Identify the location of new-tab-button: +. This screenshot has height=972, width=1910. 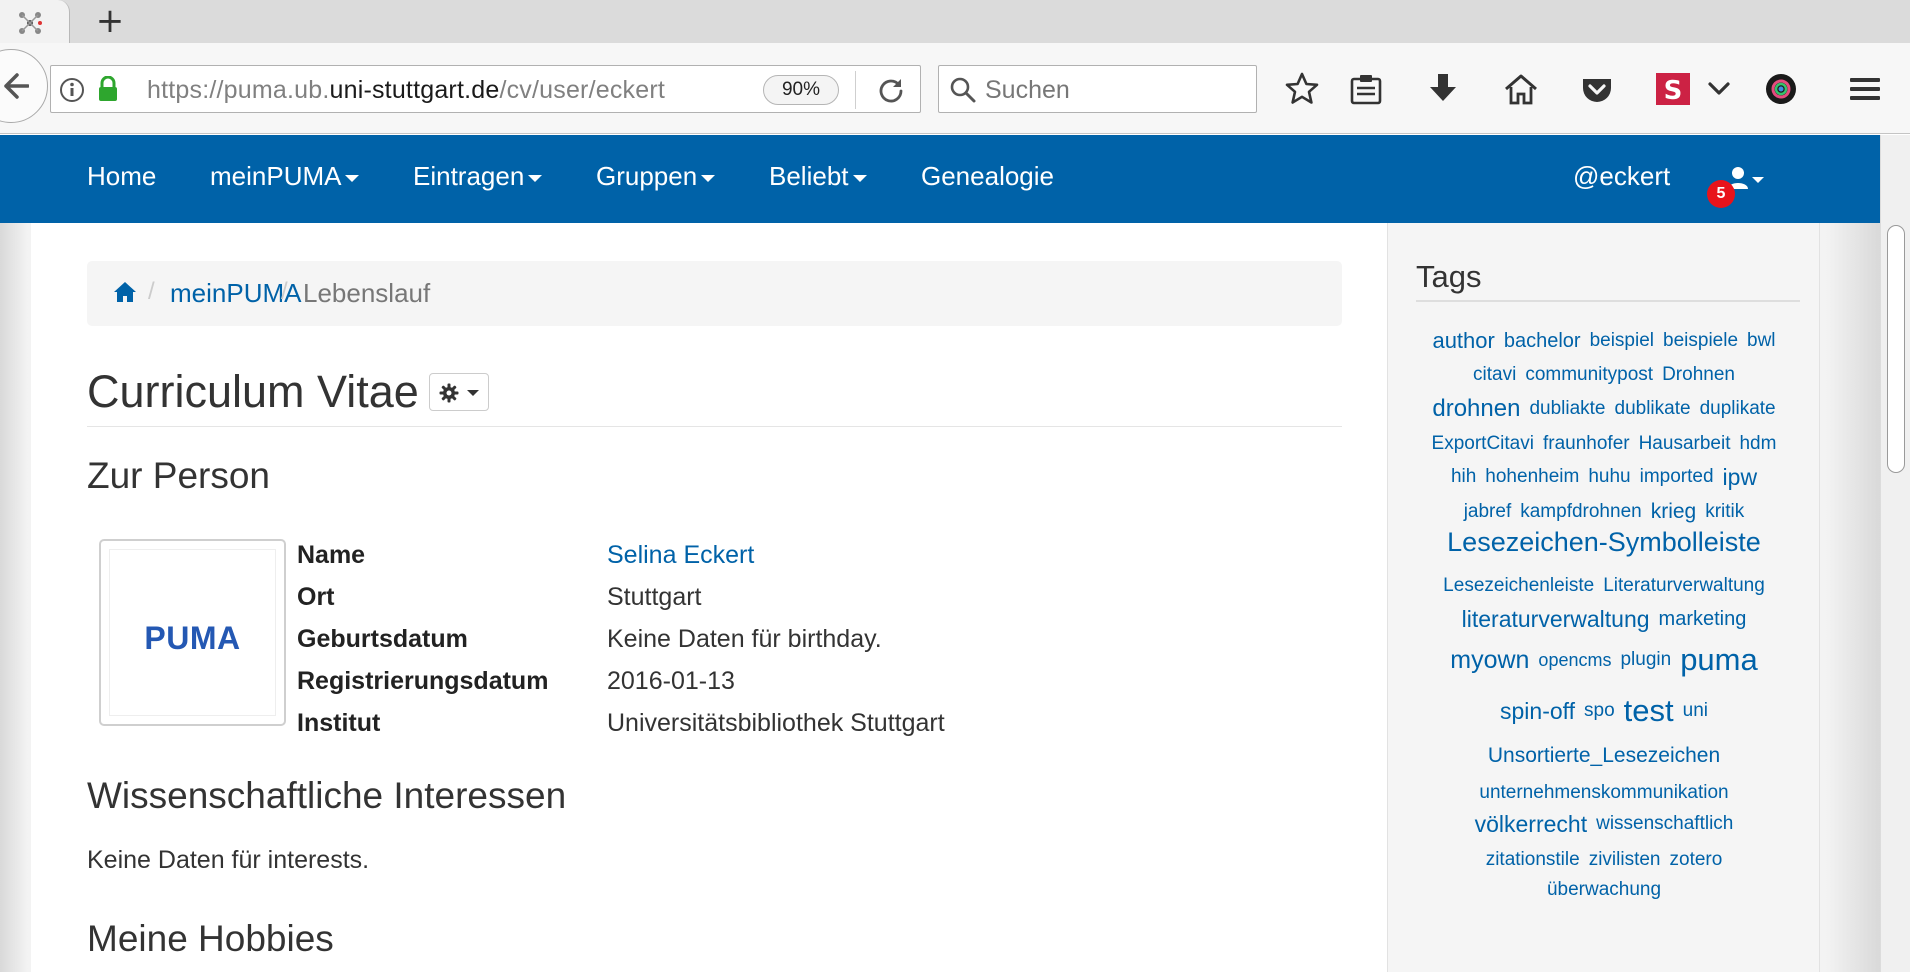
(110, 22).